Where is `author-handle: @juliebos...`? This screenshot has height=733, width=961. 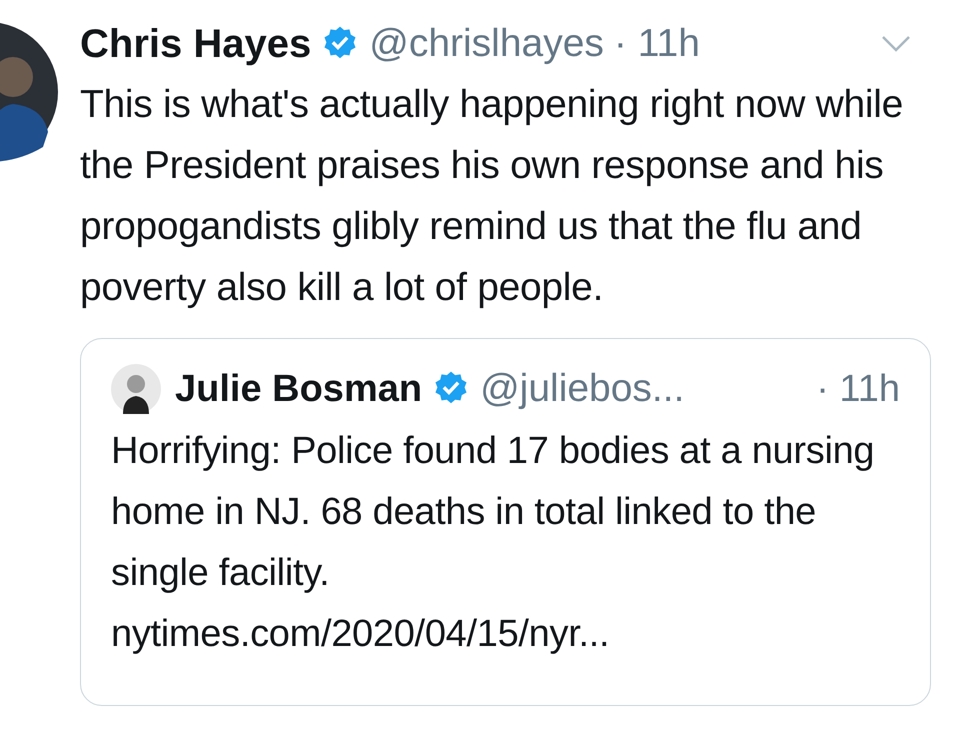
author-handle: @juliebos... is located at coordinates (582, 389).